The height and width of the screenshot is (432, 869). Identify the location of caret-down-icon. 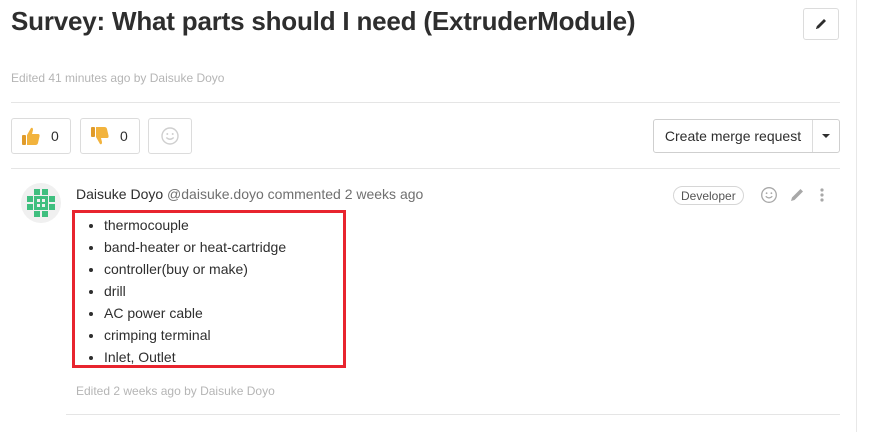
(826, 136).